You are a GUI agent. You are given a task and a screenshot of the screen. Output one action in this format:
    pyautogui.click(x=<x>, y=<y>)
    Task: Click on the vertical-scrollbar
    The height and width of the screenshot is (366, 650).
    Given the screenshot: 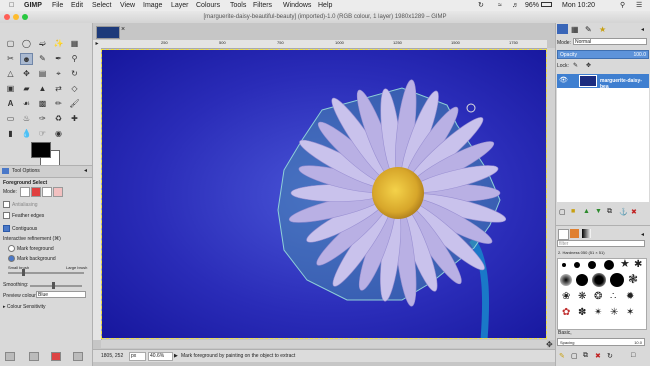 What is the action you would take?
    pyautogui.click(x=551, y=194)
    